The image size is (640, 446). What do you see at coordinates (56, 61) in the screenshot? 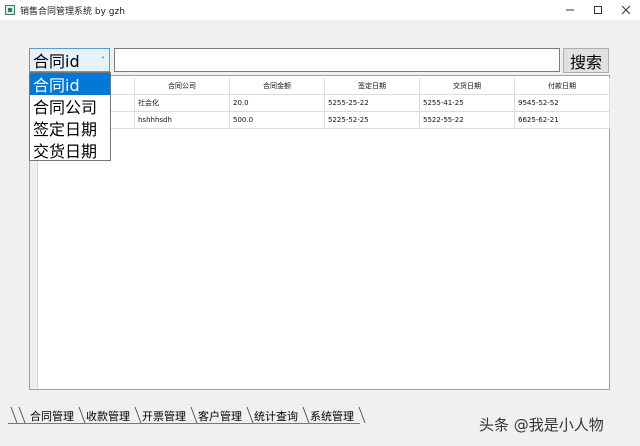
I see `combobox-selected-value: 合同id` at bounding box center [56, 61].